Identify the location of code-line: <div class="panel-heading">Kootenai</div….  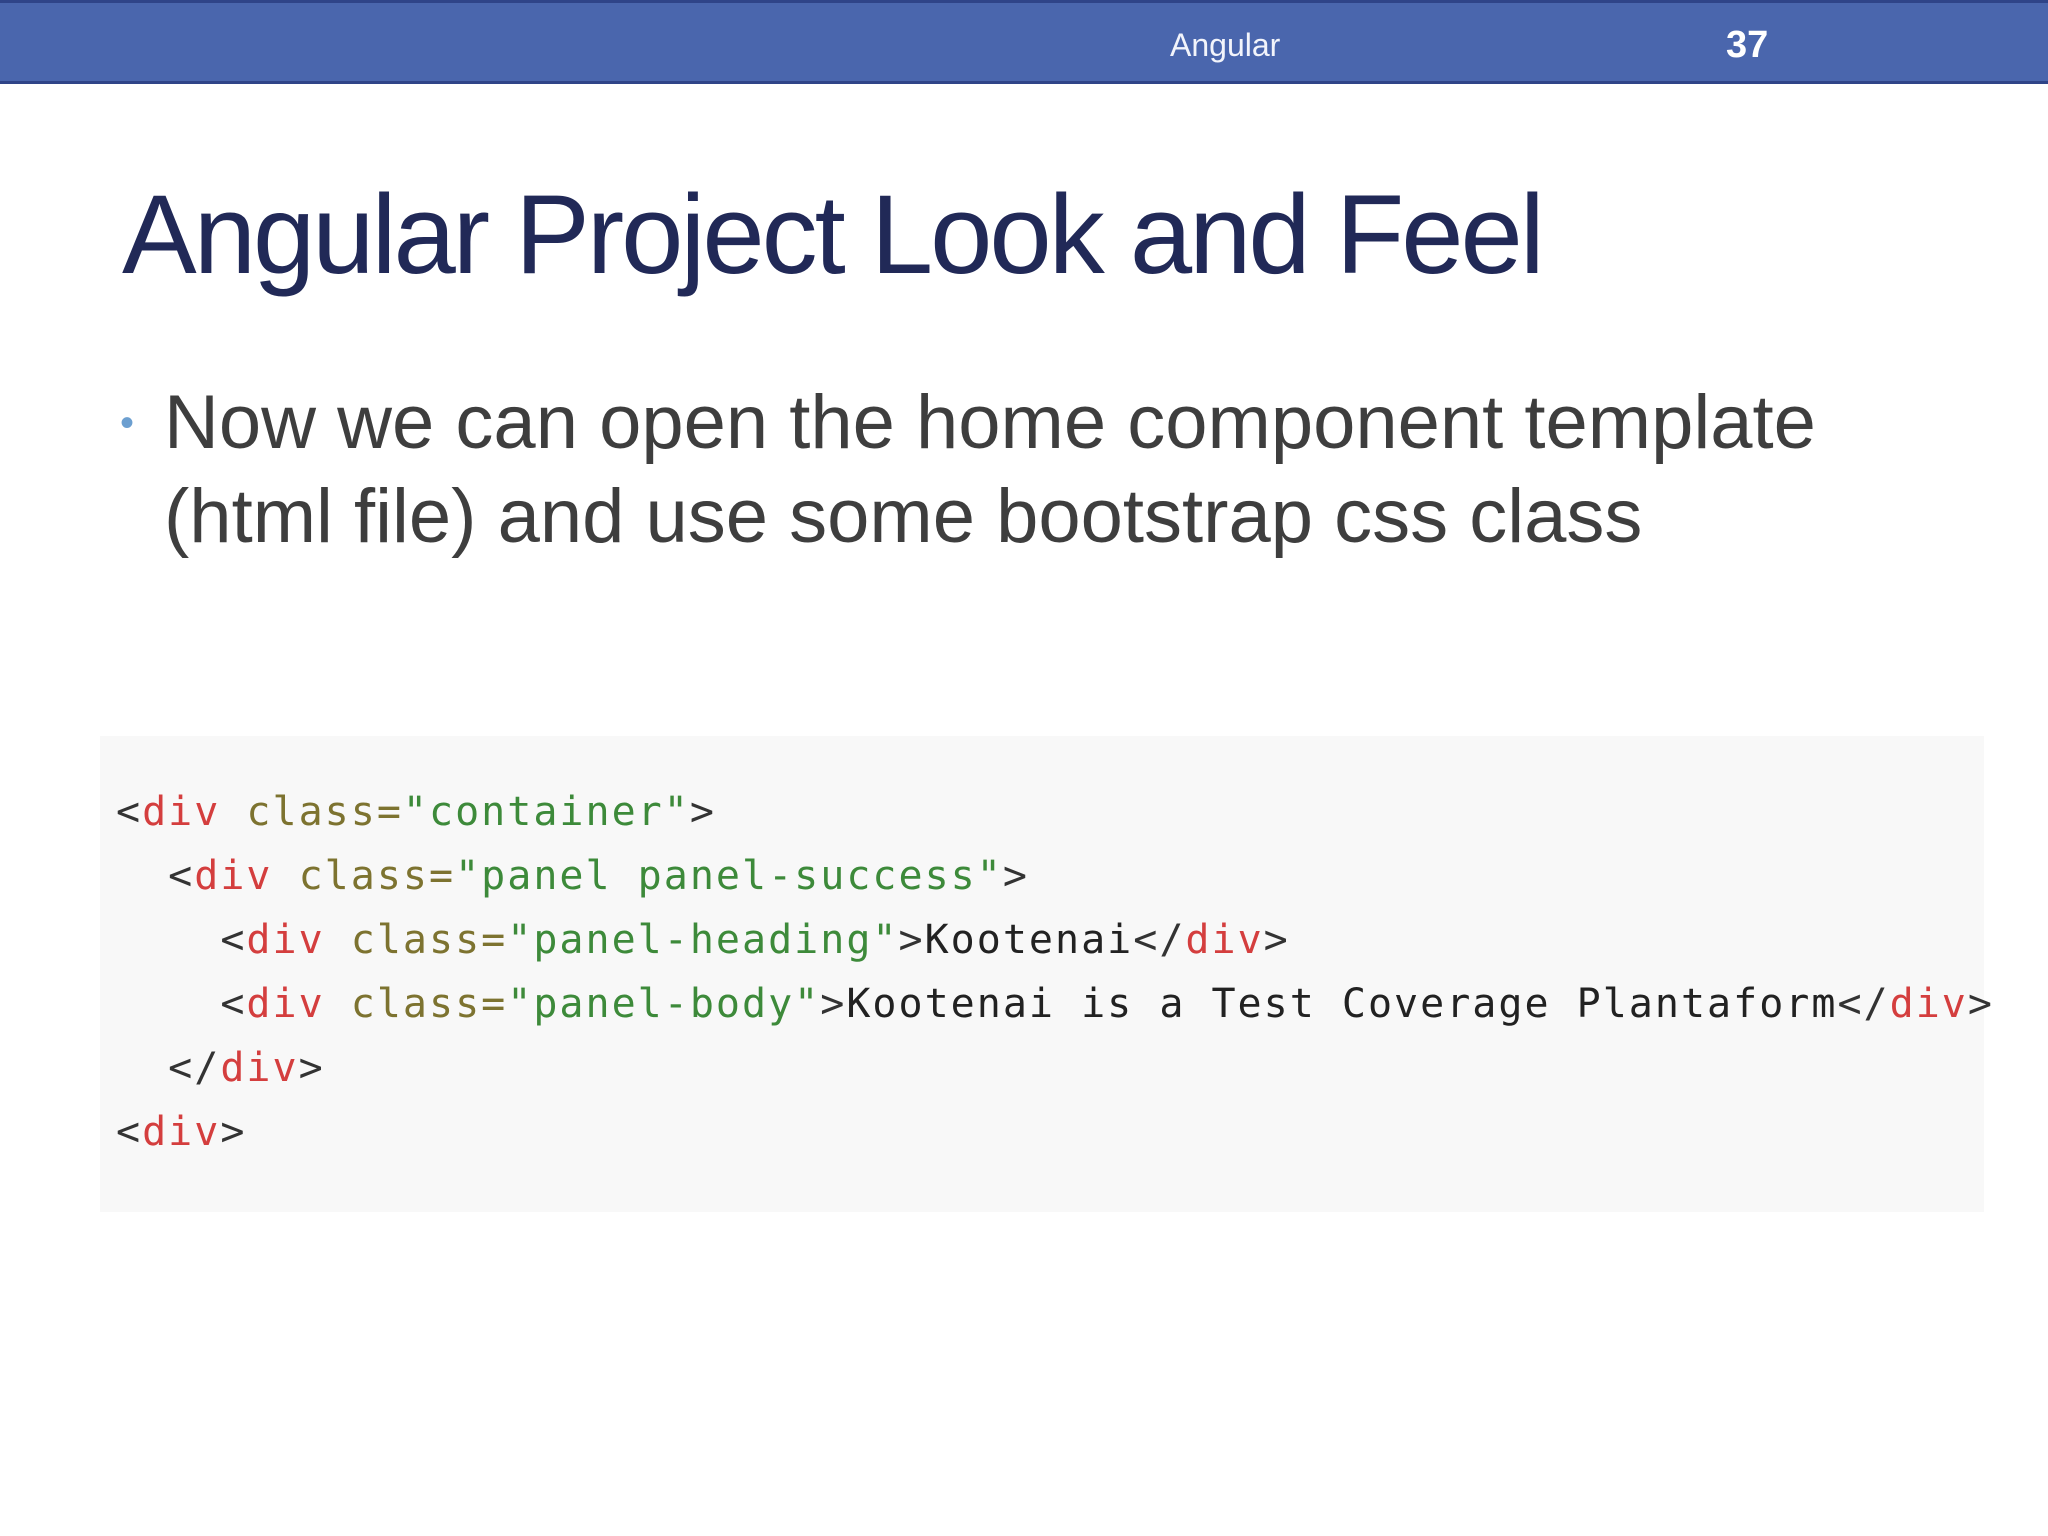
(1050, 940).